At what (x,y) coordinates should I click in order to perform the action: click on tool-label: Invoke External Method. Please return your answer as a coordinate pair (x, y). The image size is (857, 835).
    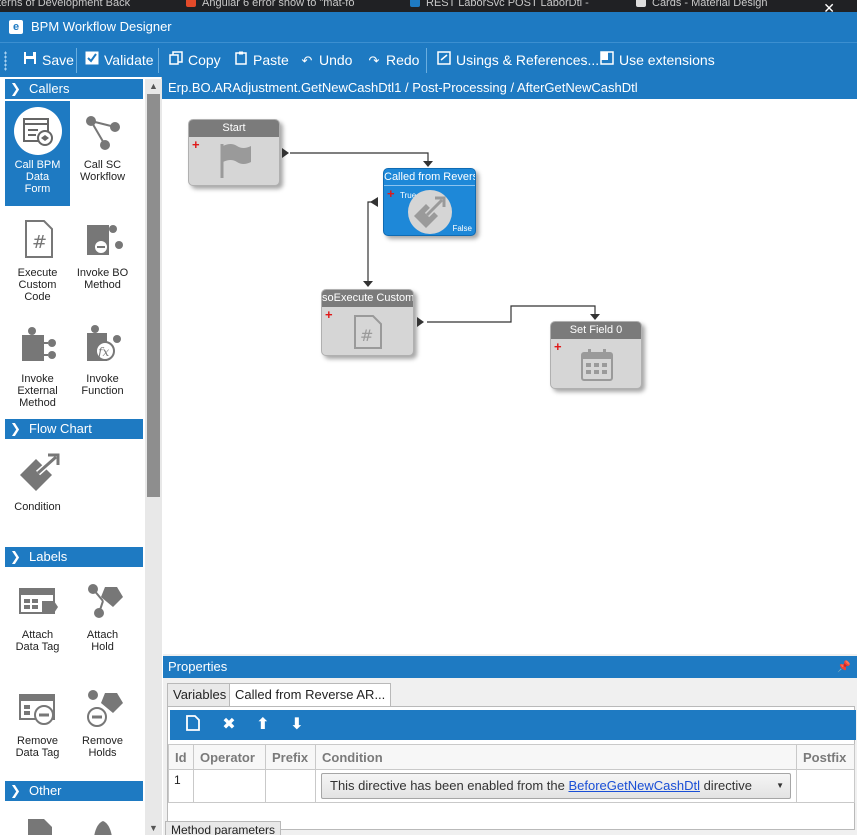
    Looking at the image, I should click on (37, 391).